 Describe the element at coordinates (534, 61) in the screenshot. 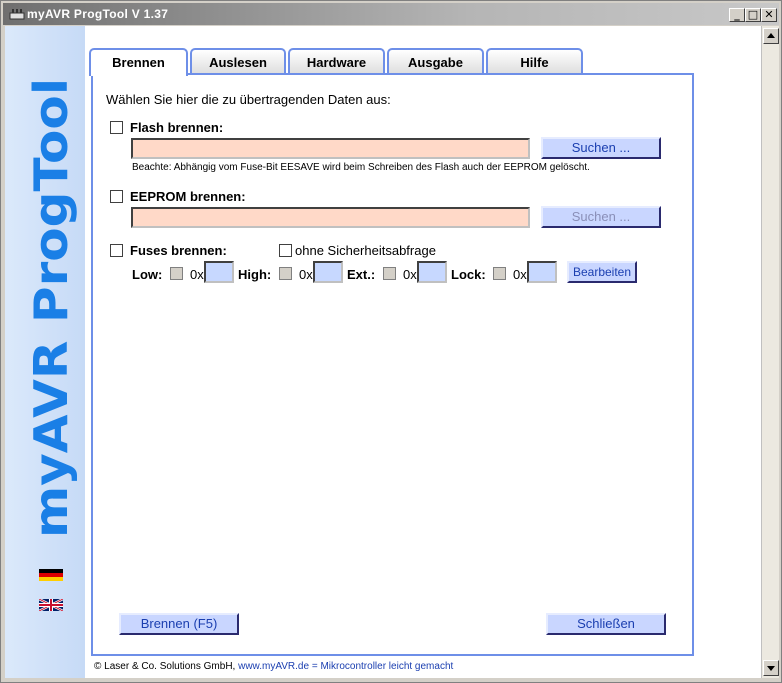

I see `tab-hilfe: Hilfe` at that location.